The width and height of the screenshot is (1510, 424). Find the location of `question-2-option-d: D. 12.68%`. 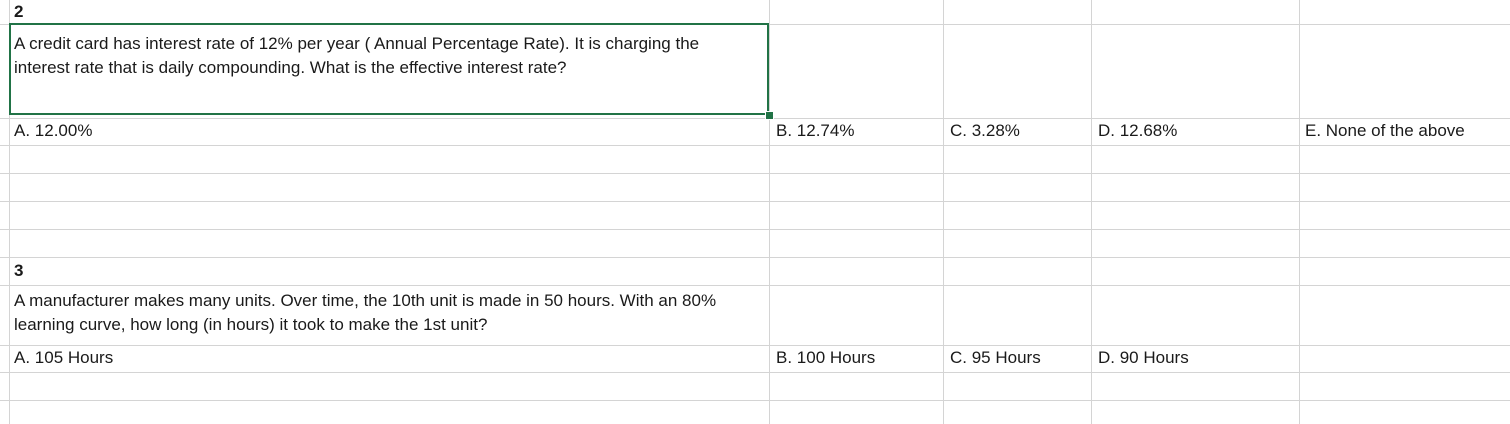

question-2-option-d: D. 12.68% is located at coordinates (1137, 131).